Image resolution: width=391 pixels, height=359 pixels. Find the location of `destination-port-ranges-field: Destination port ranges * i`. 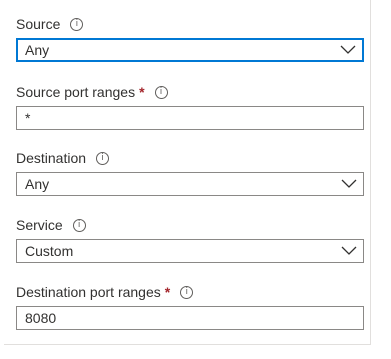

destination-port-ranges-field: Destination port ranges * i is located at coordinates (190, 306).